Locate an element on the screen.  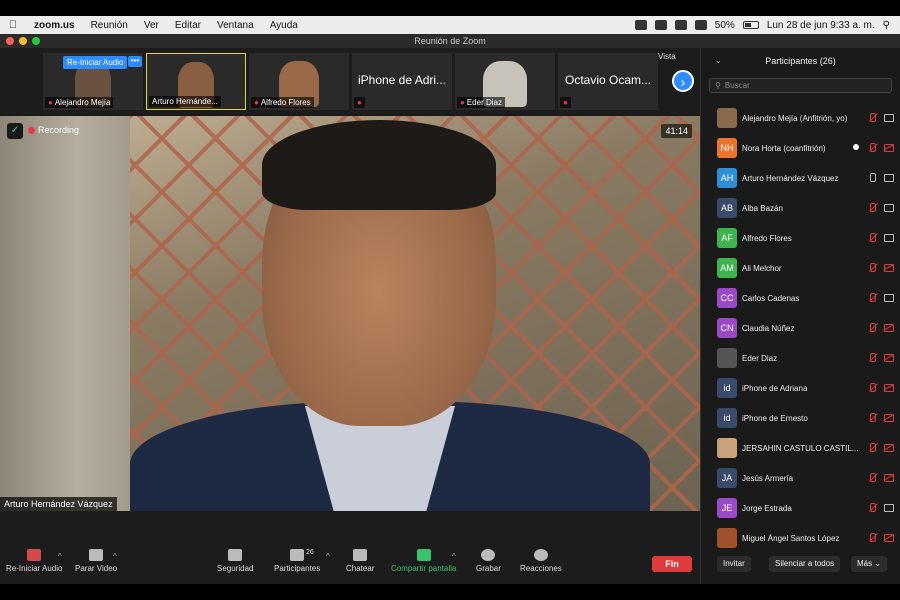
gallery-tile-eder: ● Eder Diaz is located at coordinates (505, 81).